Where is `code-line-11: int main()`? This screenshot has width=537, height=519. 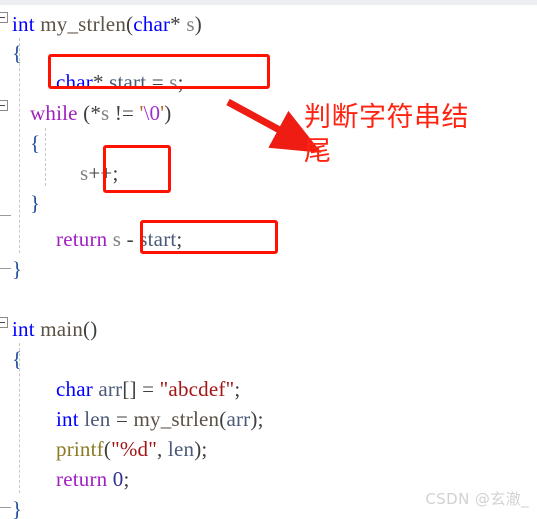
code-line-11: int main() is located at coordinates (48, 329).